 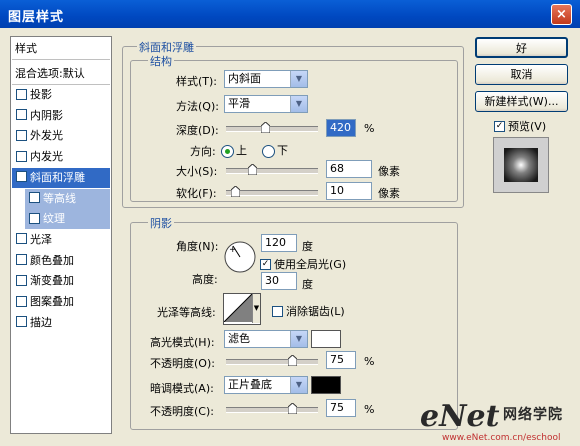 I want to click on style-select: 内斜面 ▼, so click(x=266, y=79).